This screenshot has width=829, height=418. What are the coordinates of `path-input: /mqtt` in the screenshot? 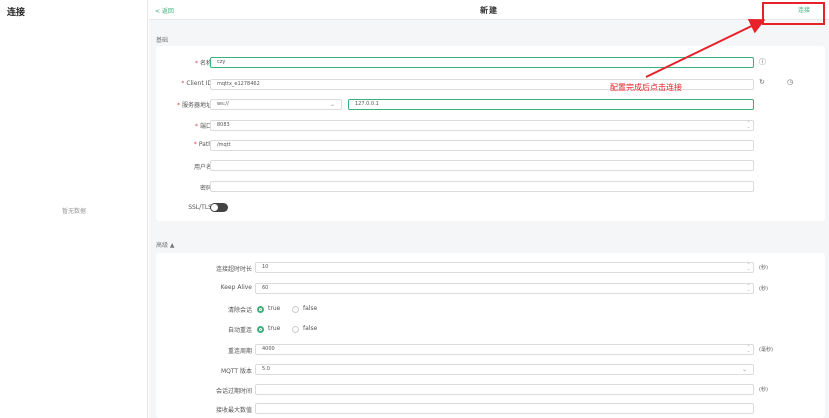 It's located at (482, 145).